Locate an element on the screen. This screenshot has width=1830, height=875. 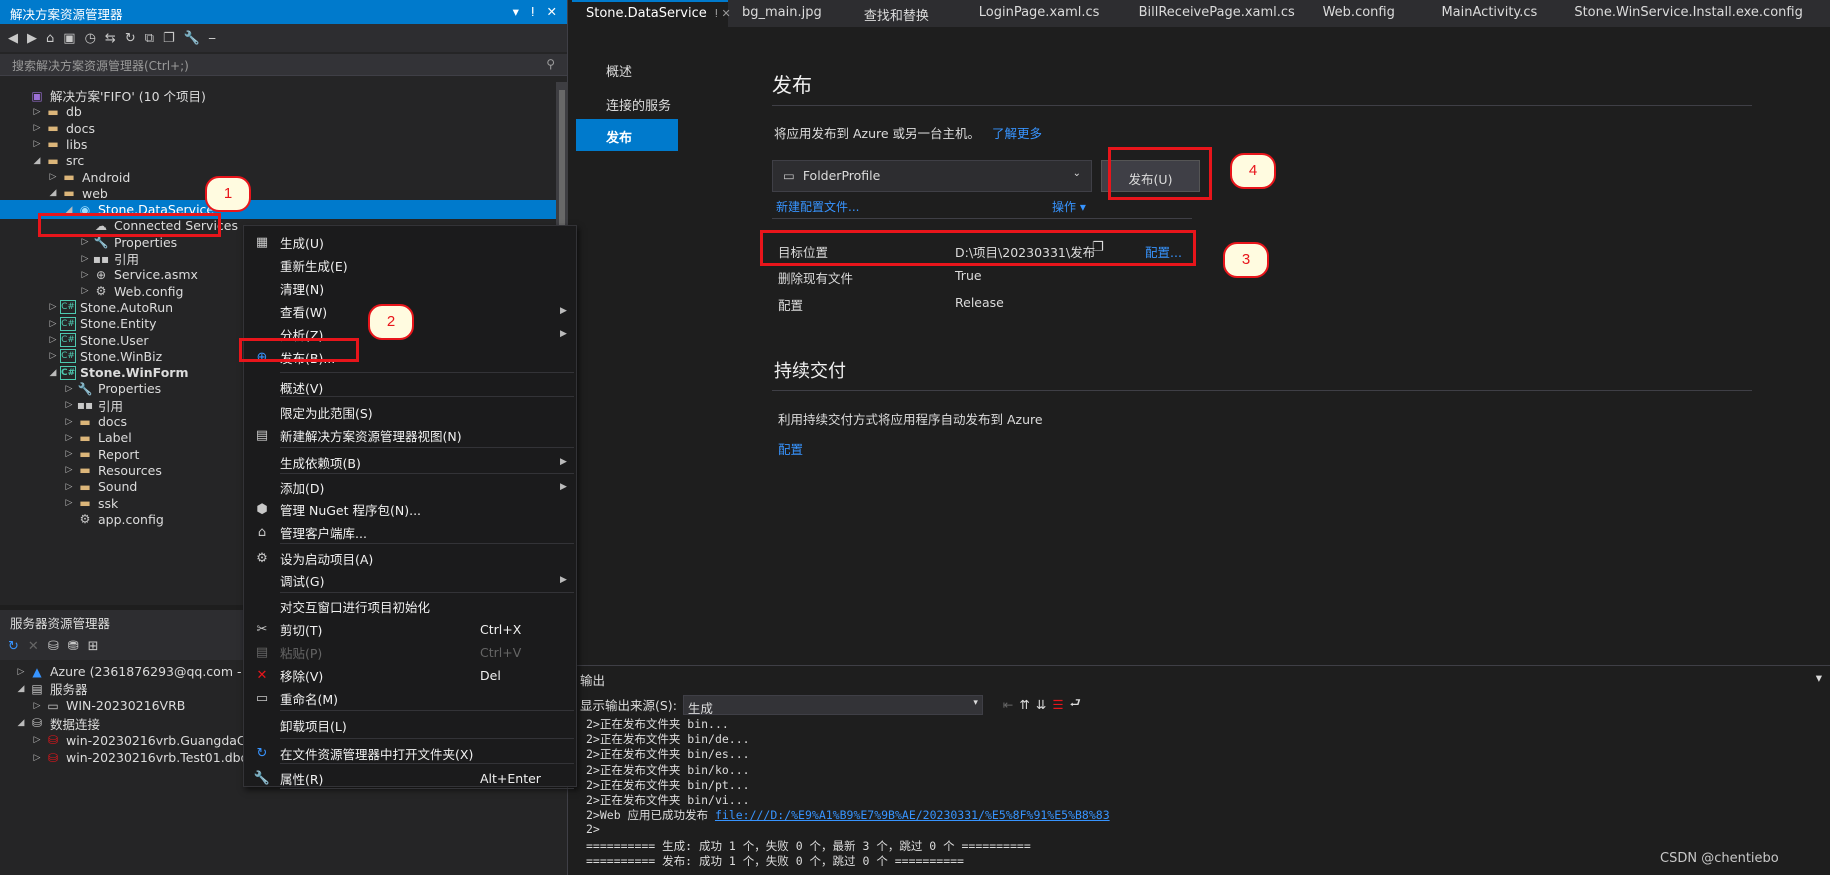
actions-link: 操作 ▾ is located at coordinates (1069, 206).